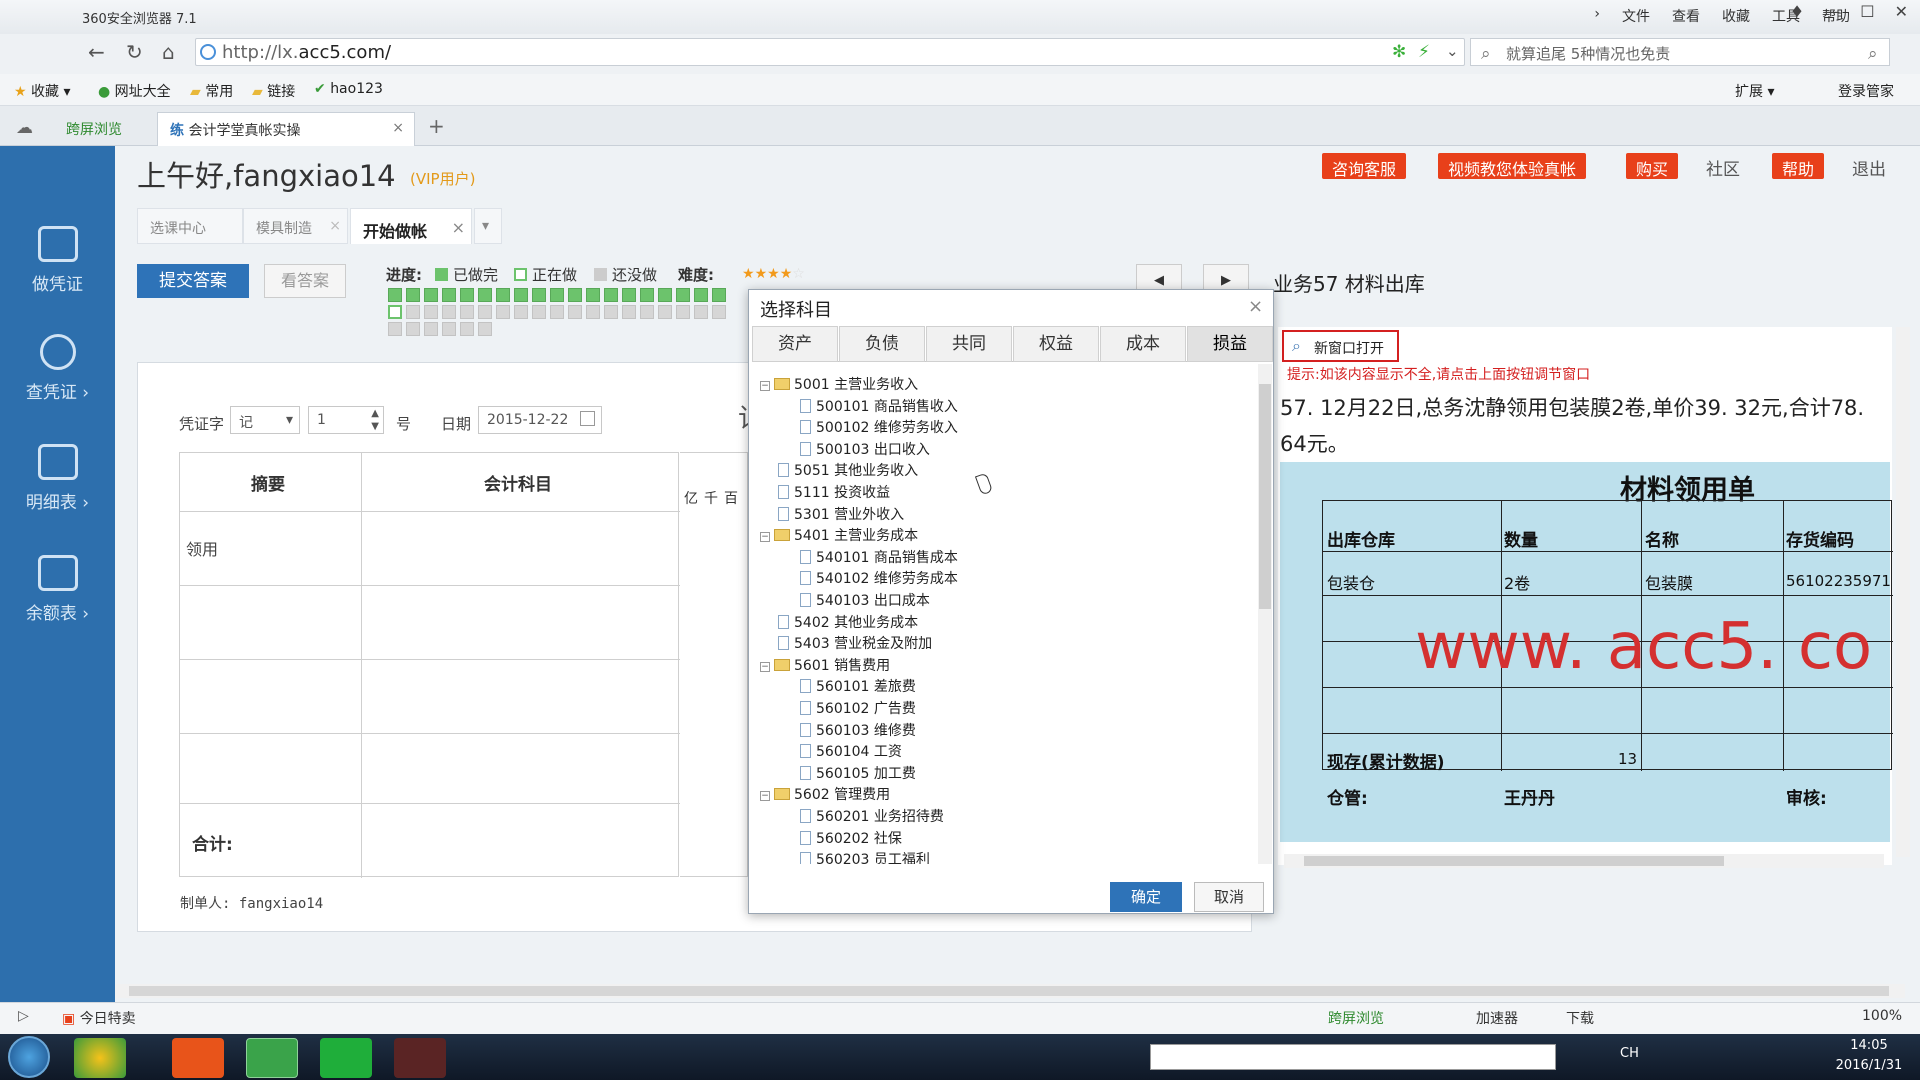 The height and width of the screenshot is (1080, 1920). What do you see at coordinates (1399, 52) in the screenshot?
I see `refresh-green-icon: ✻` at bounding box center [1399, 52].